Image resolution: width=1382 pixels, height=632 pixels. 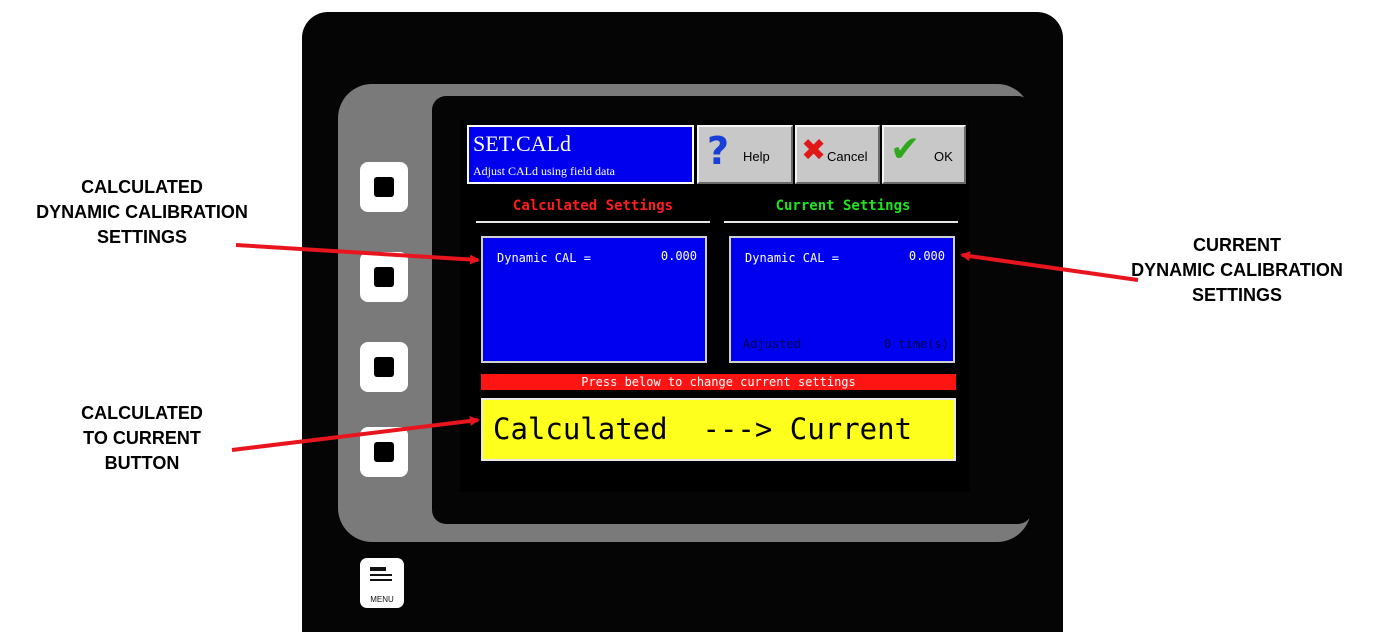 What do you see at coordinates (357, 254) in the screenshot?
I see `arrow-to-calculated-panel` at bounding box center [357, 254].